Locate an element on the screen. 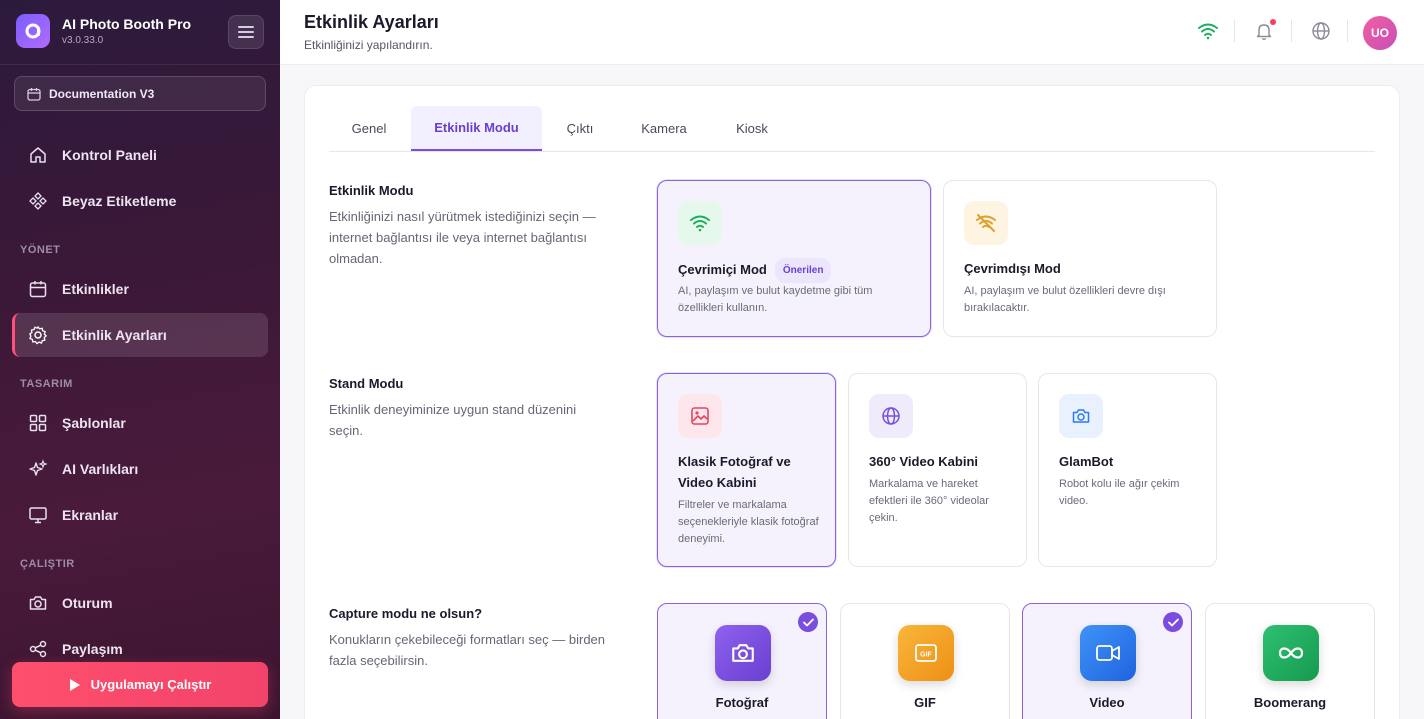  svg-text: GIF is located at coordinates (926, 655).